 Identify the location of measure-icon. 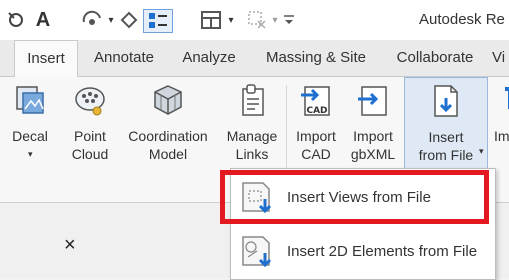
(129, 20).